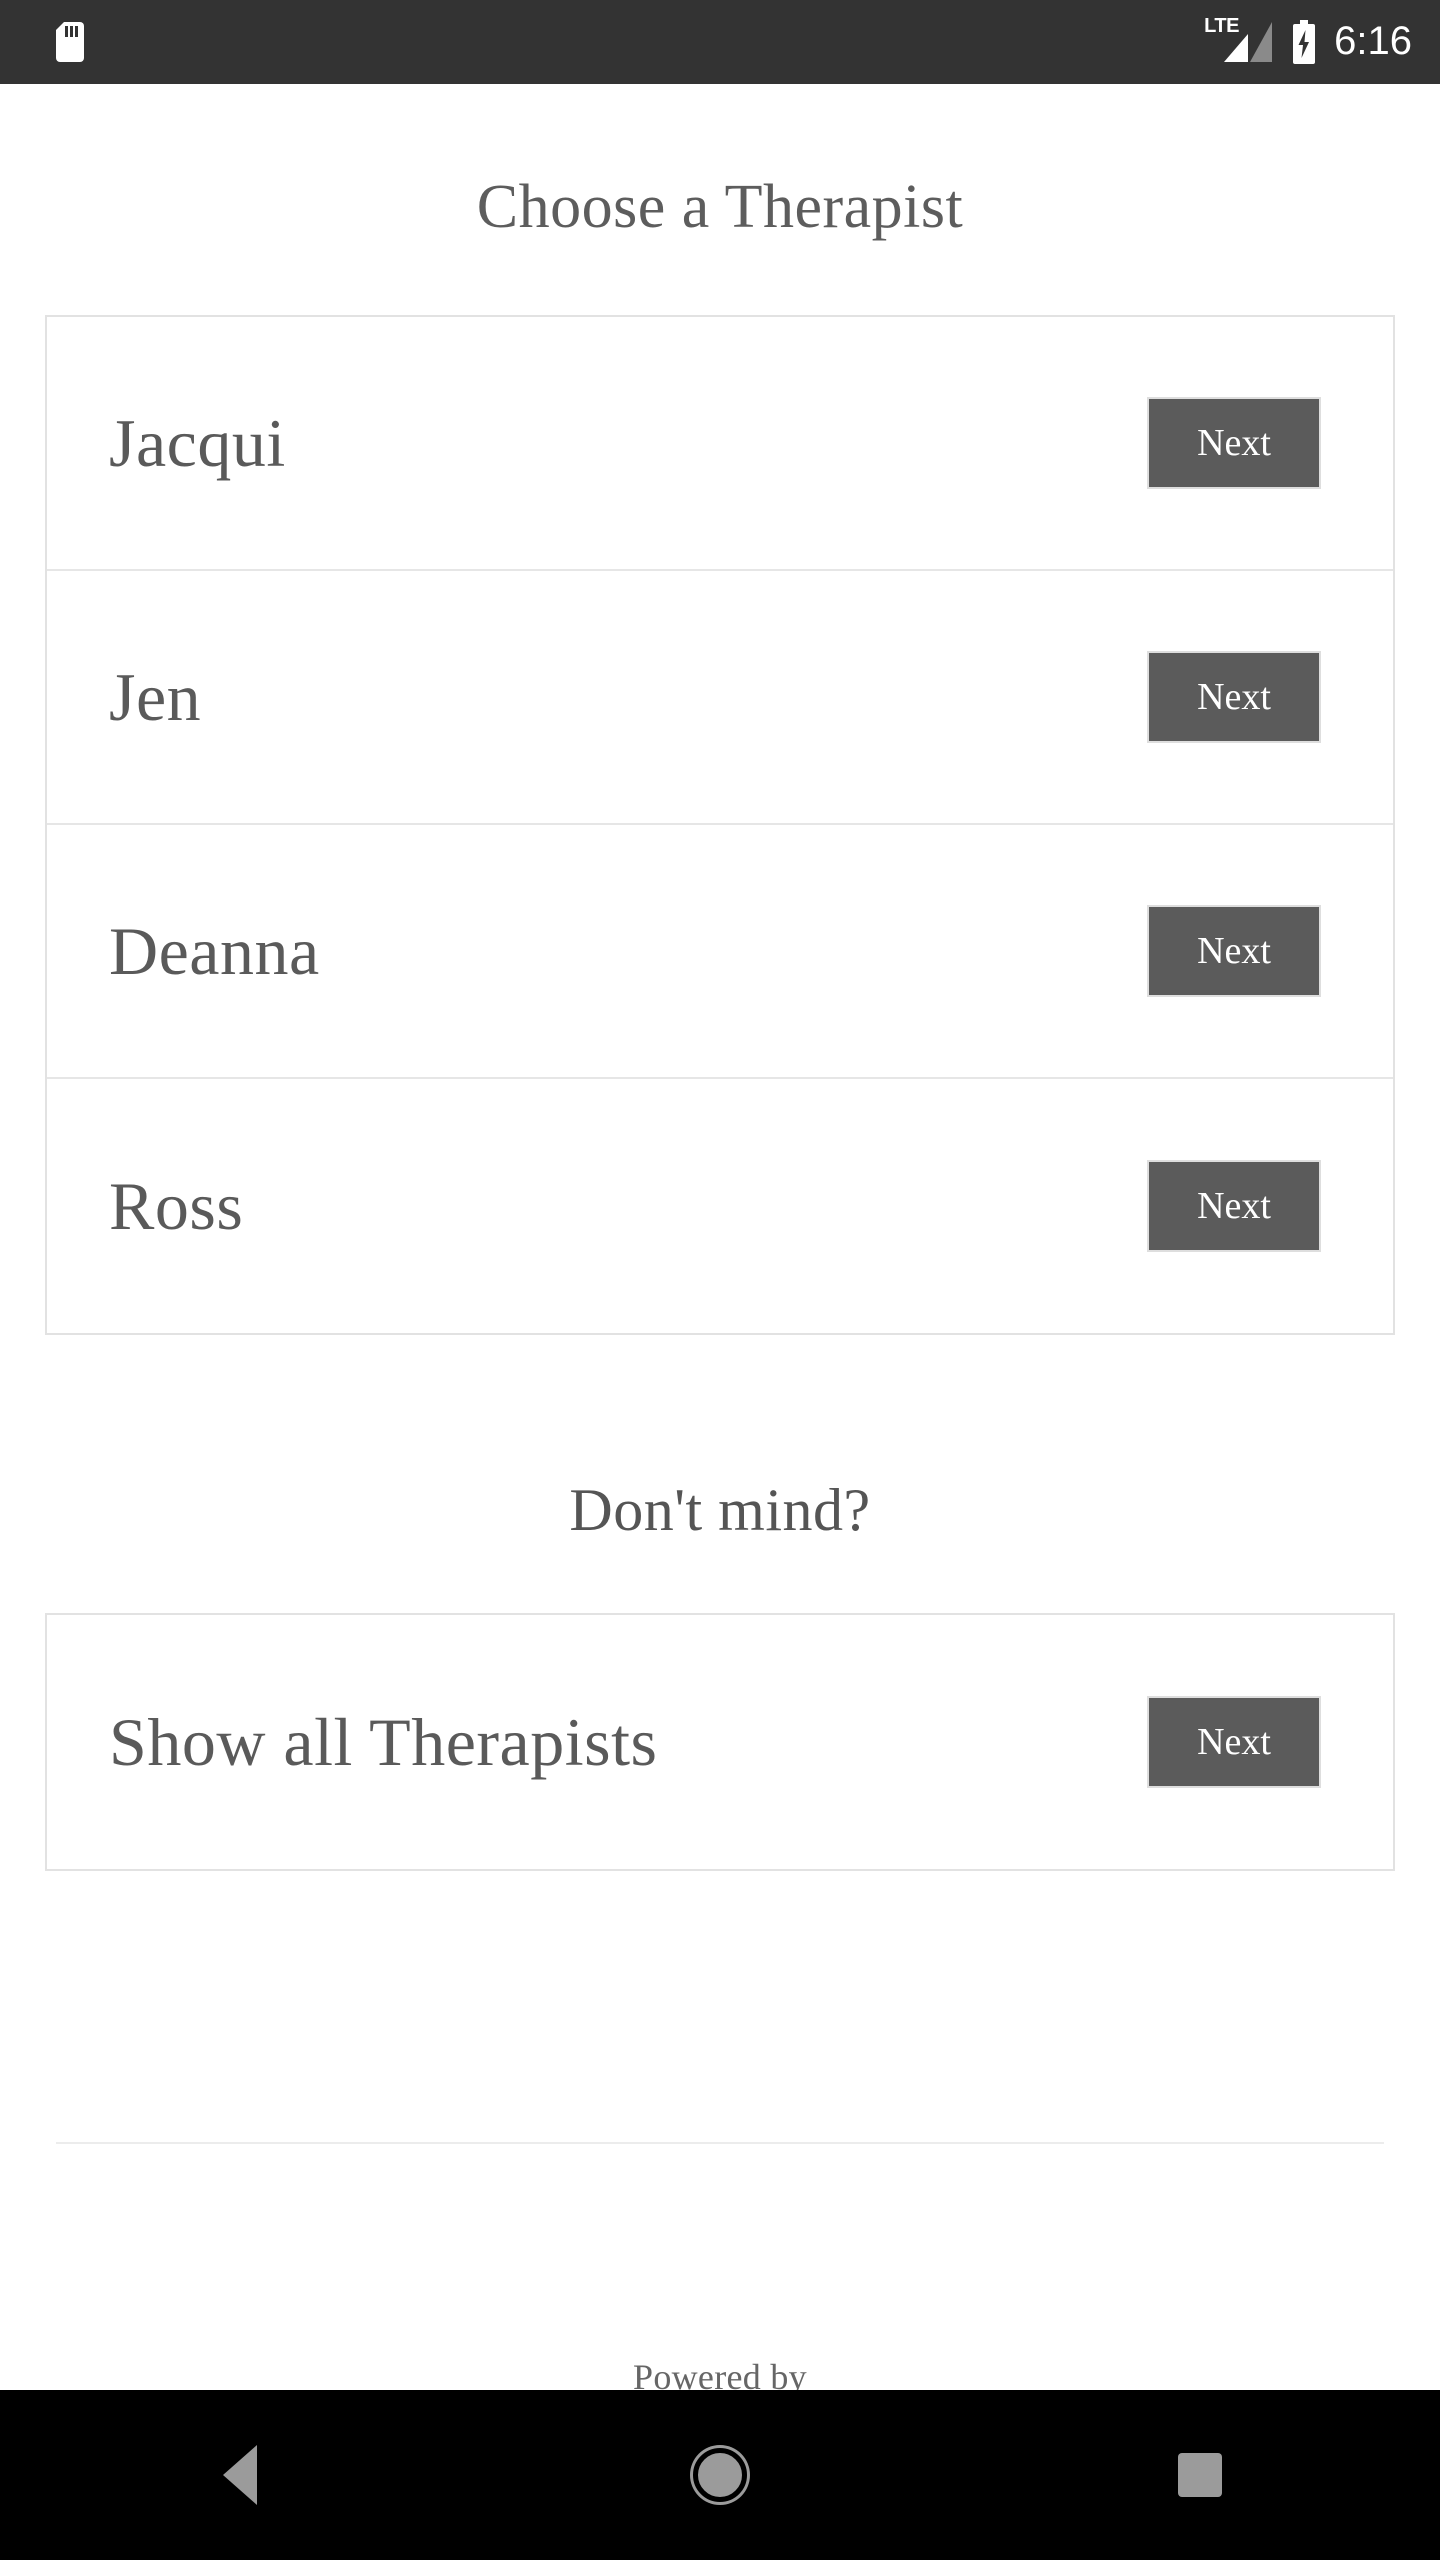  I want to click on page-title: Choose a Therapist, so click(720, 207).